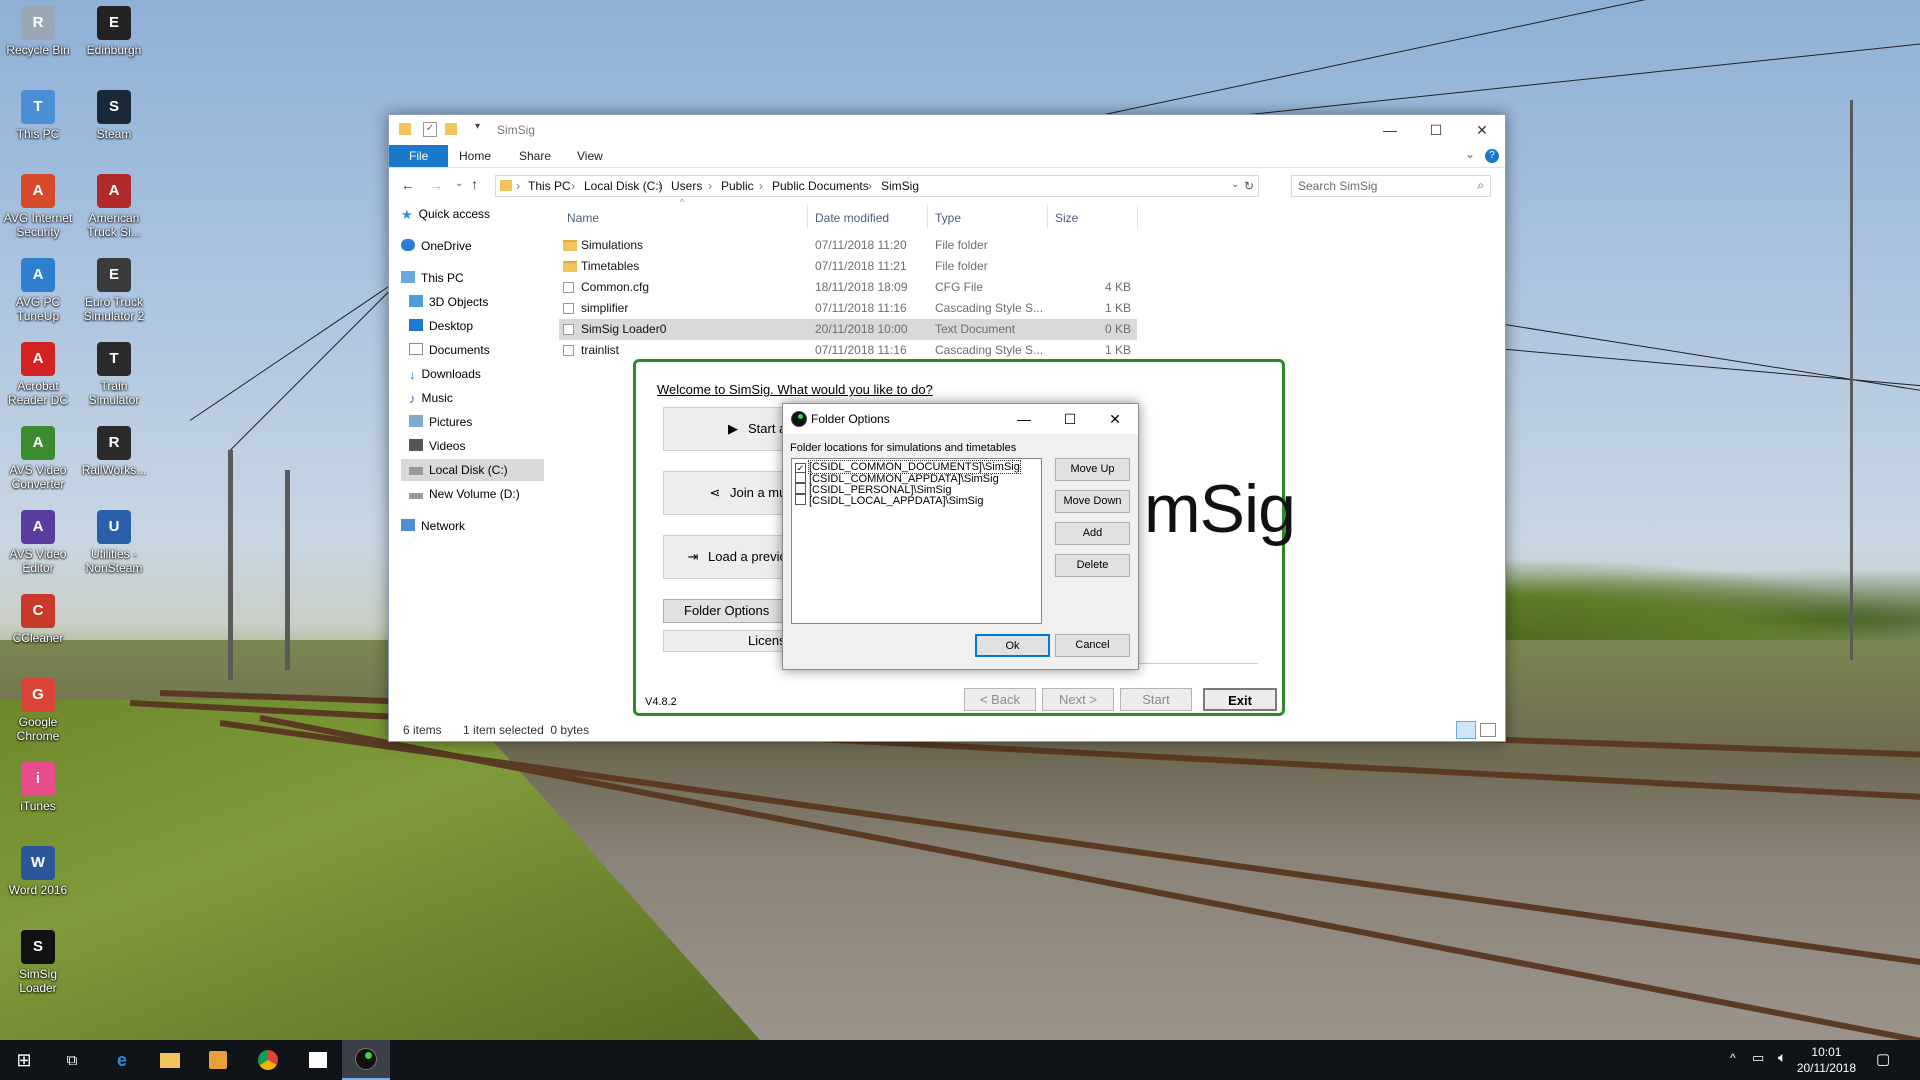 The height and width of the screenshot is (1080, 1920). I want to click on up-arrow-icon: ↑, so click(474, 184).